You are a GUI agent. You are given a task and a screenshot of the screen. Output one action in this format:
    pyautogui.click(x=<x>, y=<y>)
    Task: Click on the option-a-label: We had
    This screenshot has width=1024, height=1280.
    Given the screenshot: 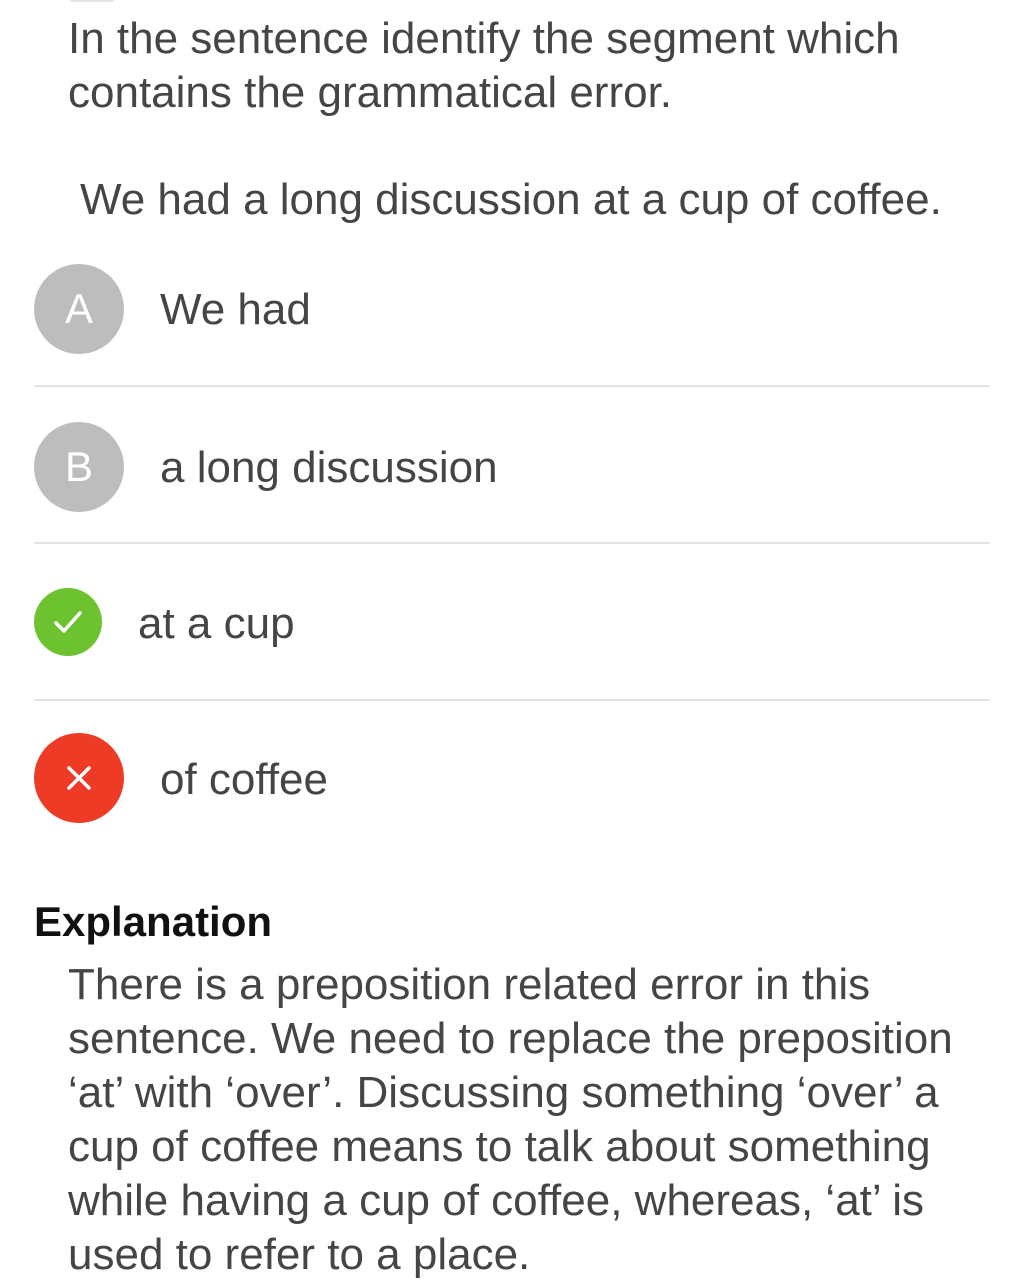 What is the action you would take?
    pyautogui.click(x=235, y=309)
    